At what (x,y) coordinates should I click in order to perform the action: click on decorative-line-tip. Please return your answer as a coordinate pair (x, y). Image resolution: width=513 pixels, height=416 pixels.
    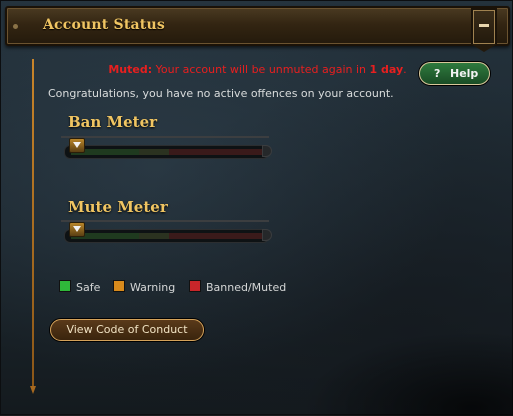
    Looking at the image, I should click on (33, 390).